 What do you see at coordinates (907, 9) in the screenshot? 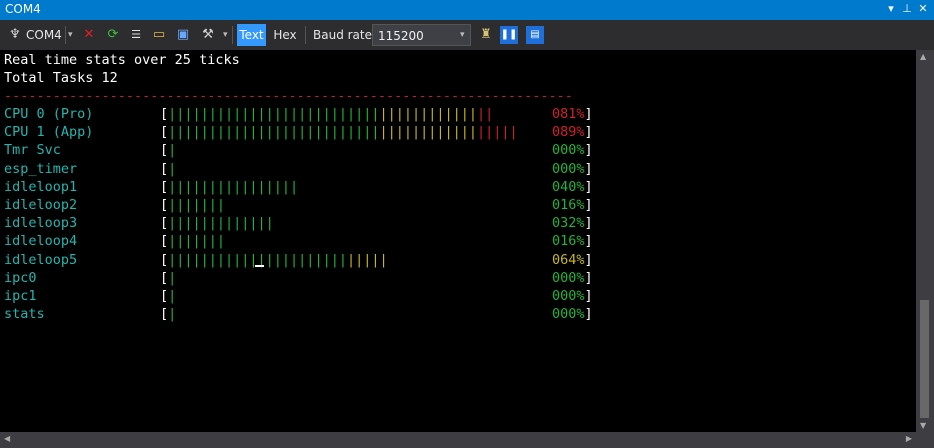
I see `pin-window-icon: ⊥` at bounding box center [907, 9].